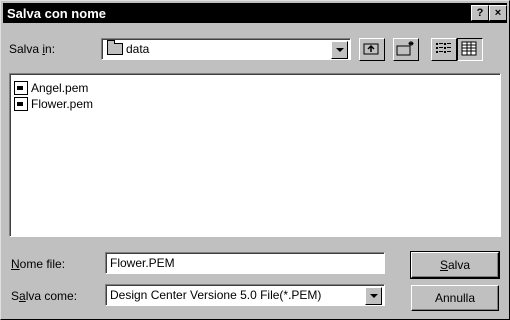 The image size is (510, 320). I want to click on up-folder-icon, so click(371, 49).